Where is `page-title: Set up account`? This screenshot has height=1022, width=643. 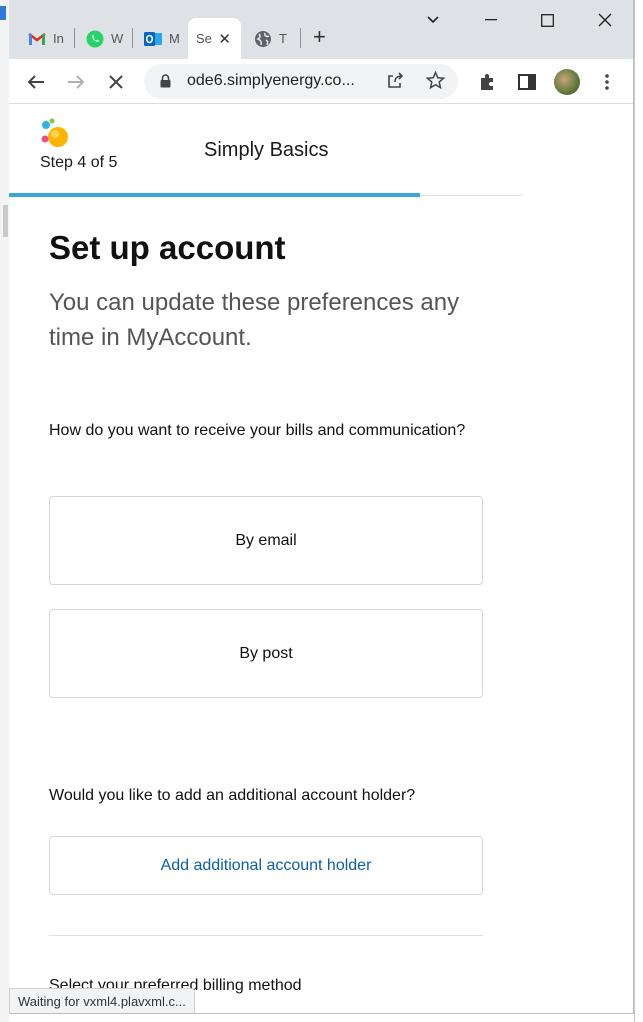 page-title: Set up account is located at coordinates (167, 247).